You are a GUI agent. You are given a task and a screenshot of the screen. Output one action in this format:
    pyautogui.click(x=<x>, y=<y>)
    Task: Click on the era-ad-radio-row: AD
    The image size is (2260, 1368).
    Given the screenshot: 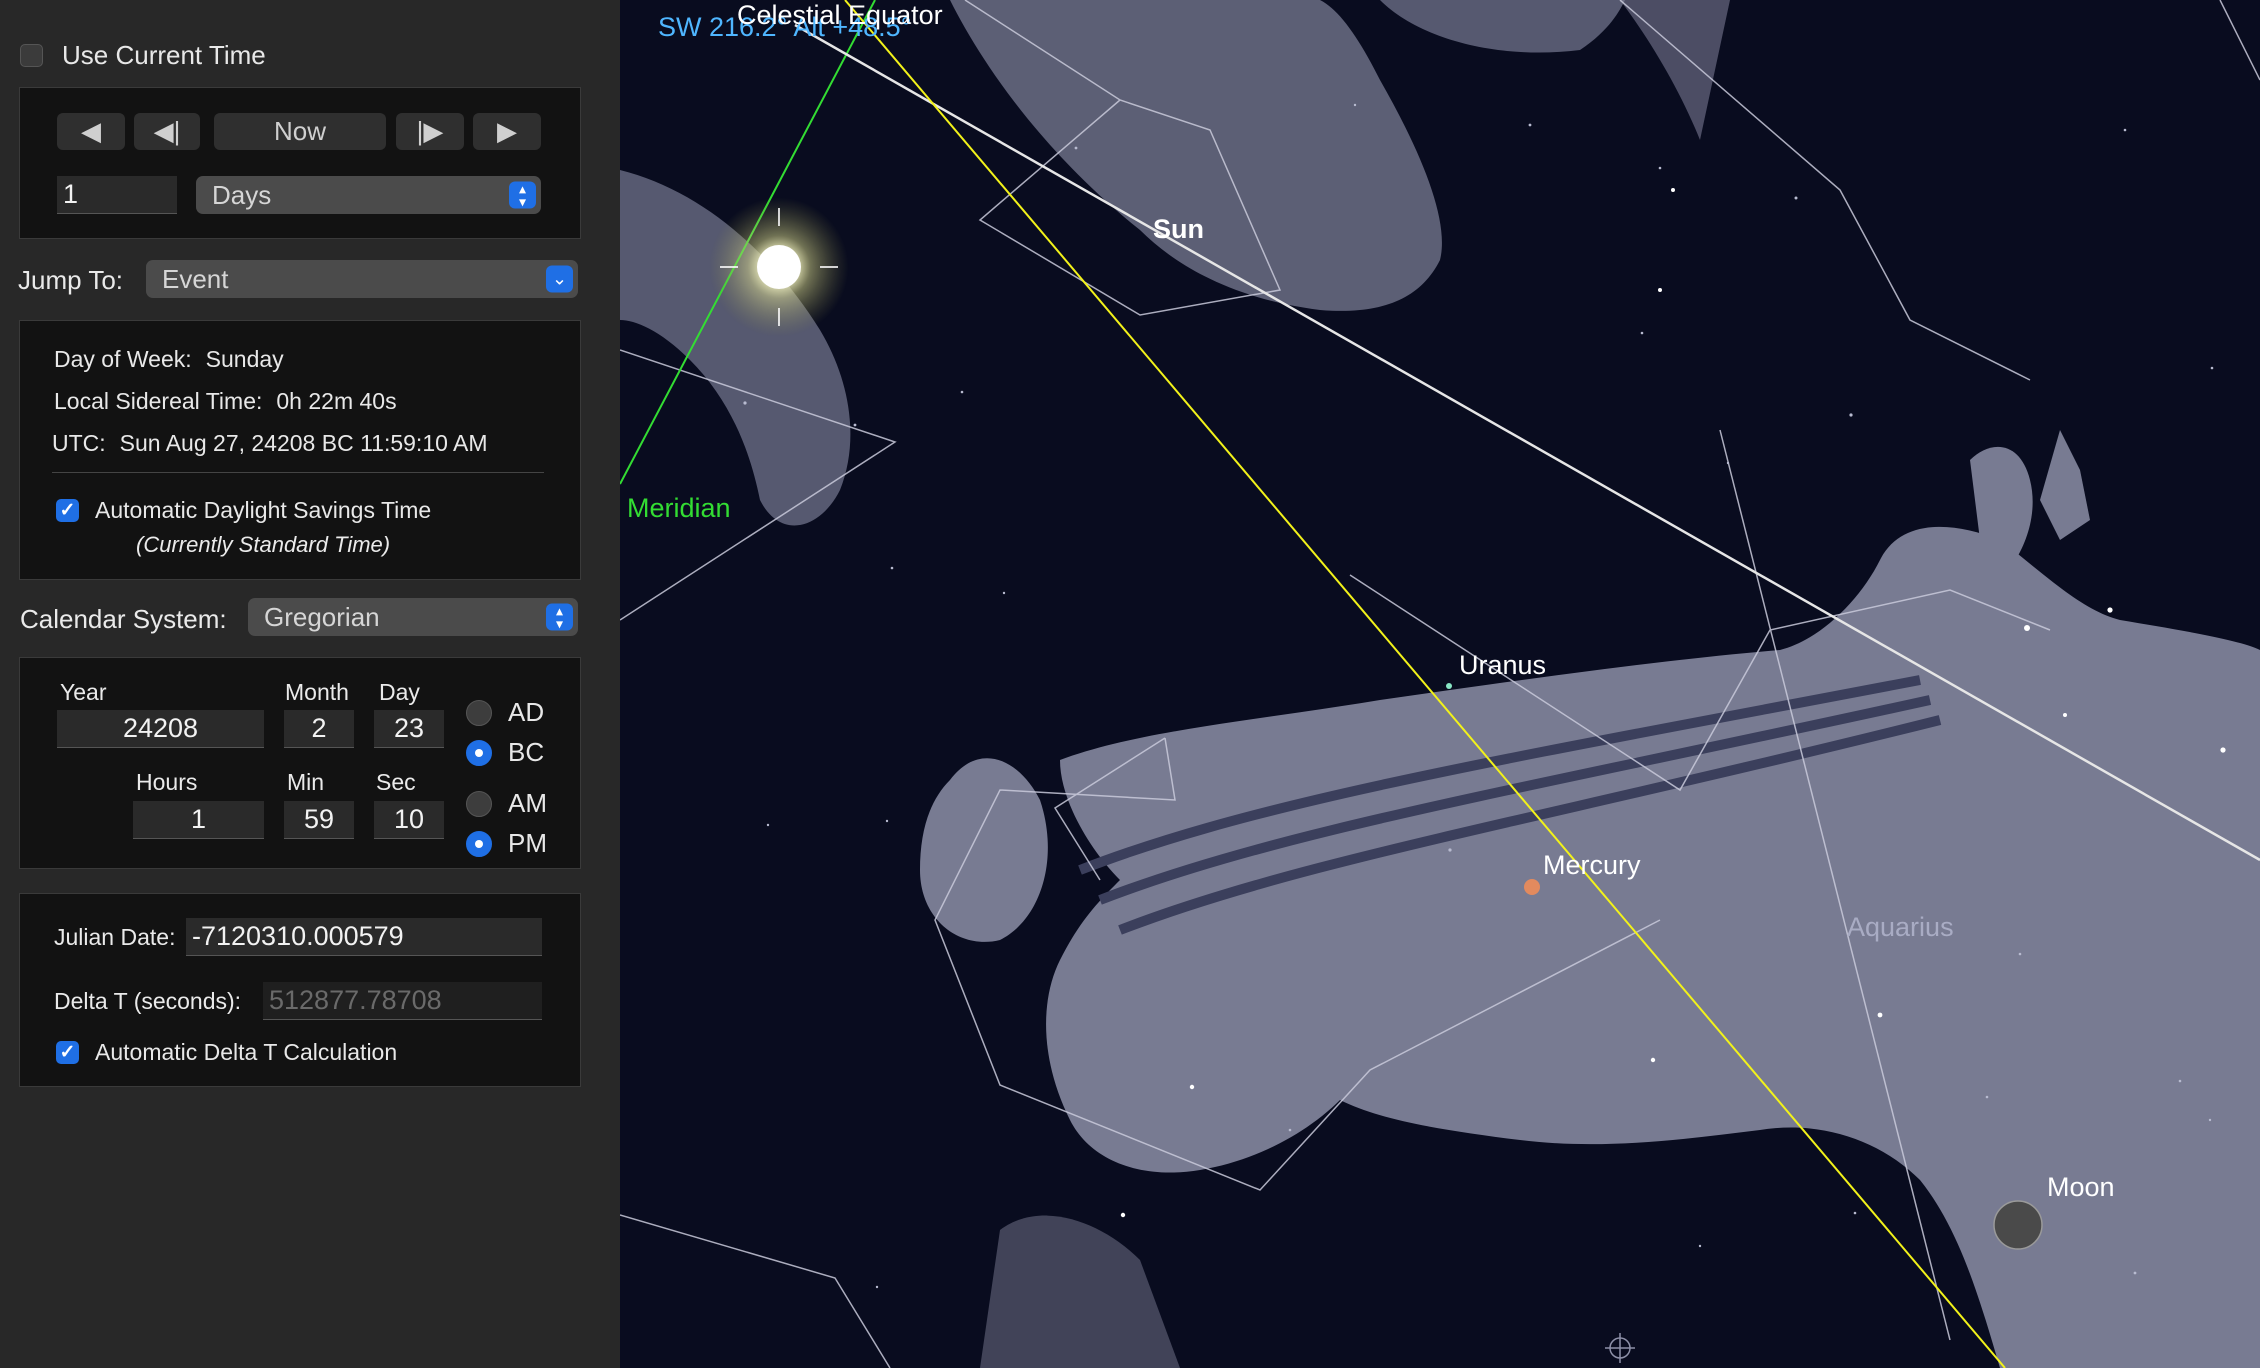 What is the action you would take?
    pyautogui.click(x=505, y=712)
    